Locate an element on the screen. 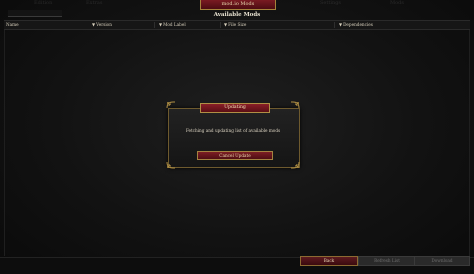  dialog-title: Updating is located at coordinates (235, 108).